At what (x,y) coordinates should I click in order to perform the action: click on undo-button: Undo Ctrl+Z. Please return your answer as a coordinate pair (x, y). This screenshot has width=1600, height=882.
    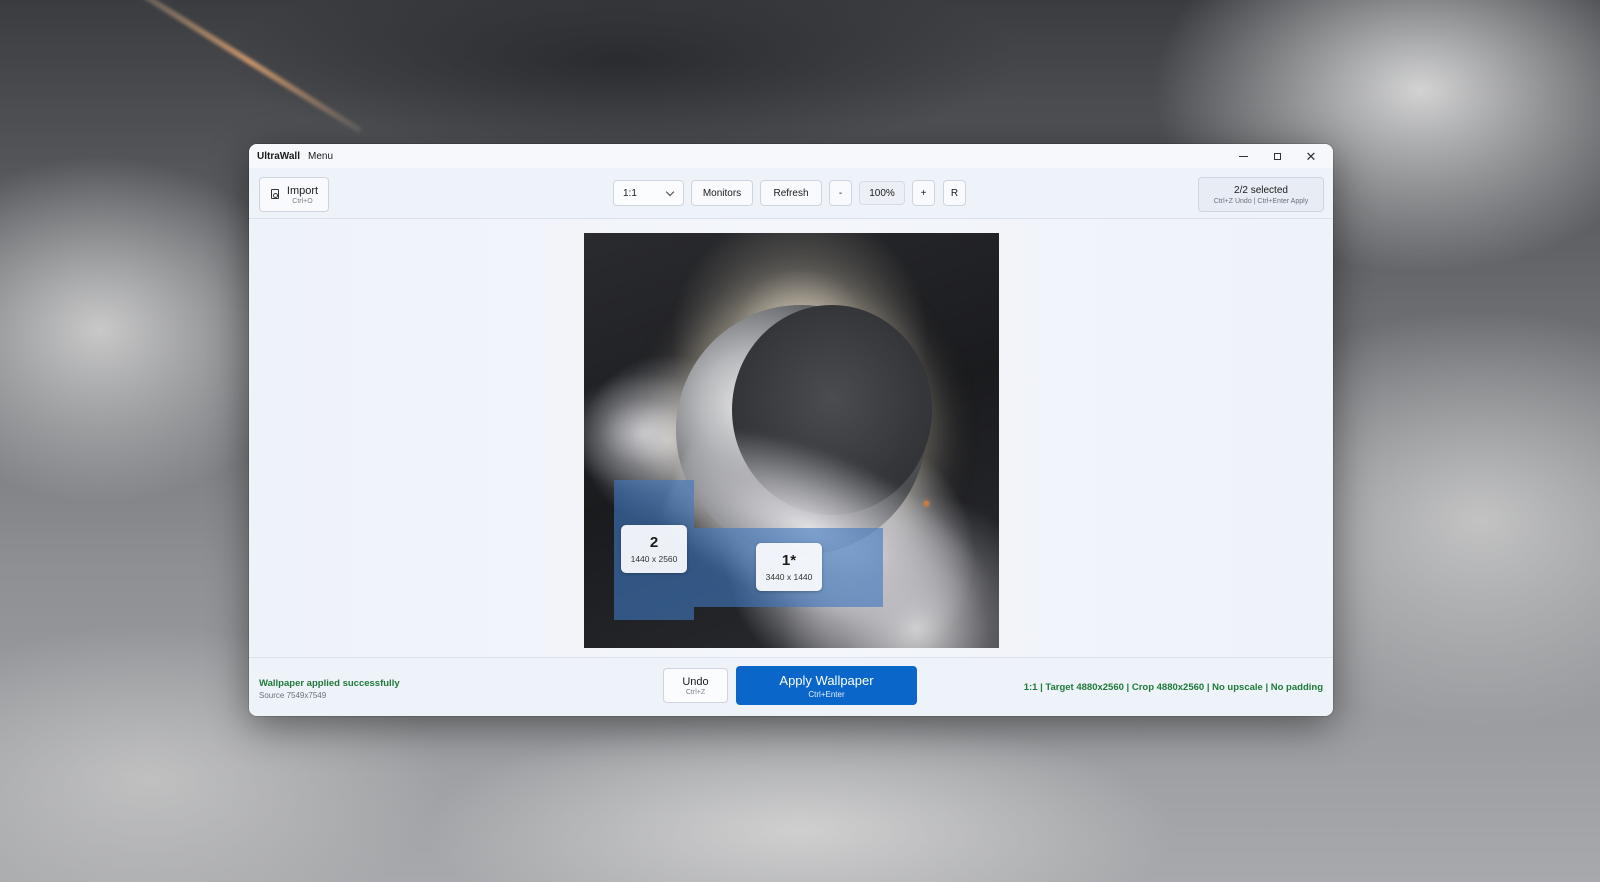
    Looking at the image, I should click on (695, 685).